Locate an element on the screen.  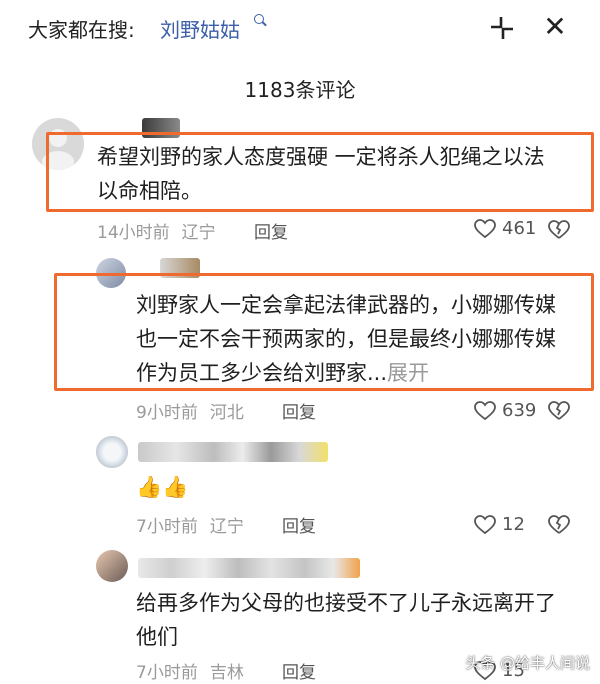
like-button: 461 is located at coordinates (505, 228).